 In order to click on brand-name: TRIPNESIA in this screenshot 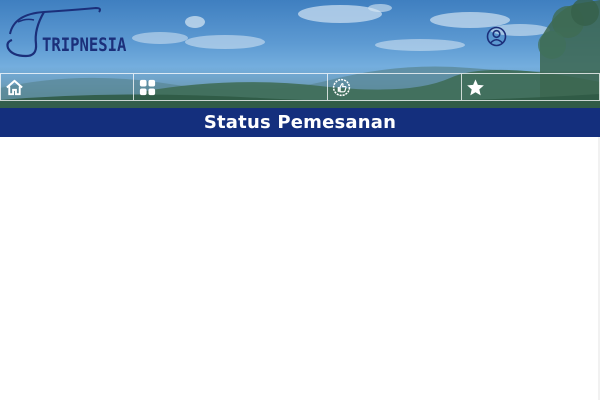, I will do `click(84, 45)`.